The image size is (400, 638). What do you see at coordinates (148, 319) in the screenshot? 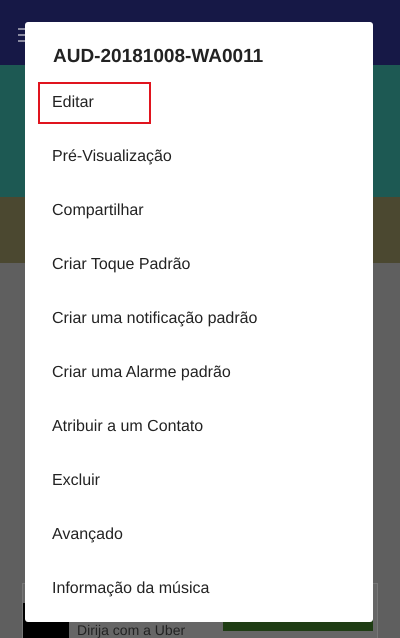
I see `menu-item: Criar uma notificação padrão` at bounding box center [148, 319].